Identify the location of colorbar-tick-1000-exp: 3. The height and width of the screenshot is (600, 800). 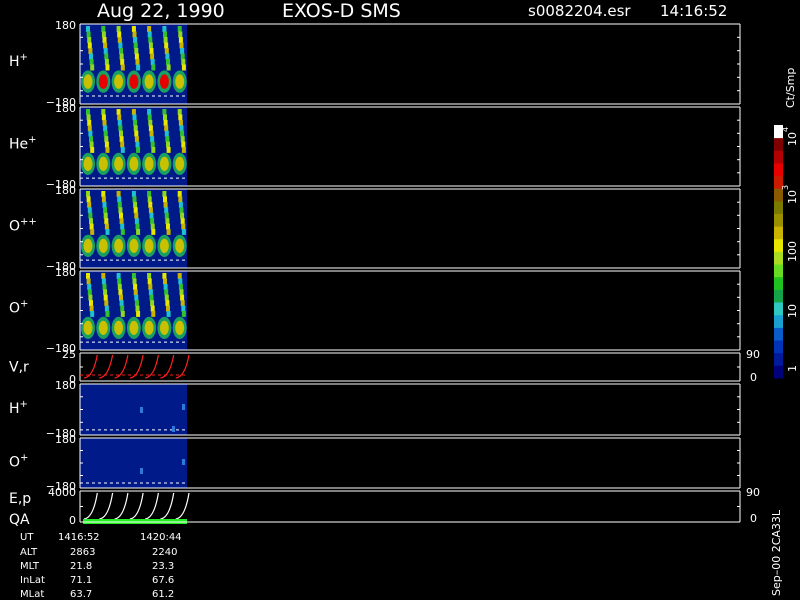
(785, 187).